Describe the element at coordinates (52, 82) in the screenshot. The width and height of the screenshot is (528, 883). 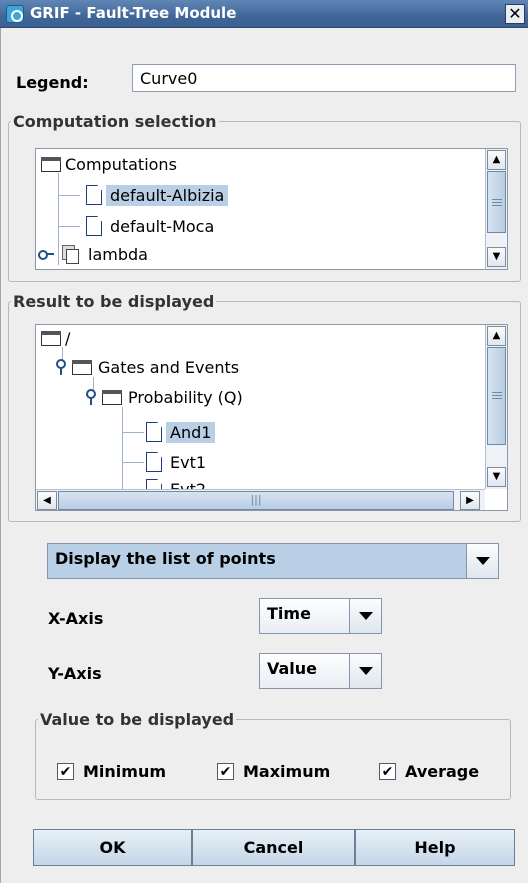
I see `legend-label: Legend:` at that location.